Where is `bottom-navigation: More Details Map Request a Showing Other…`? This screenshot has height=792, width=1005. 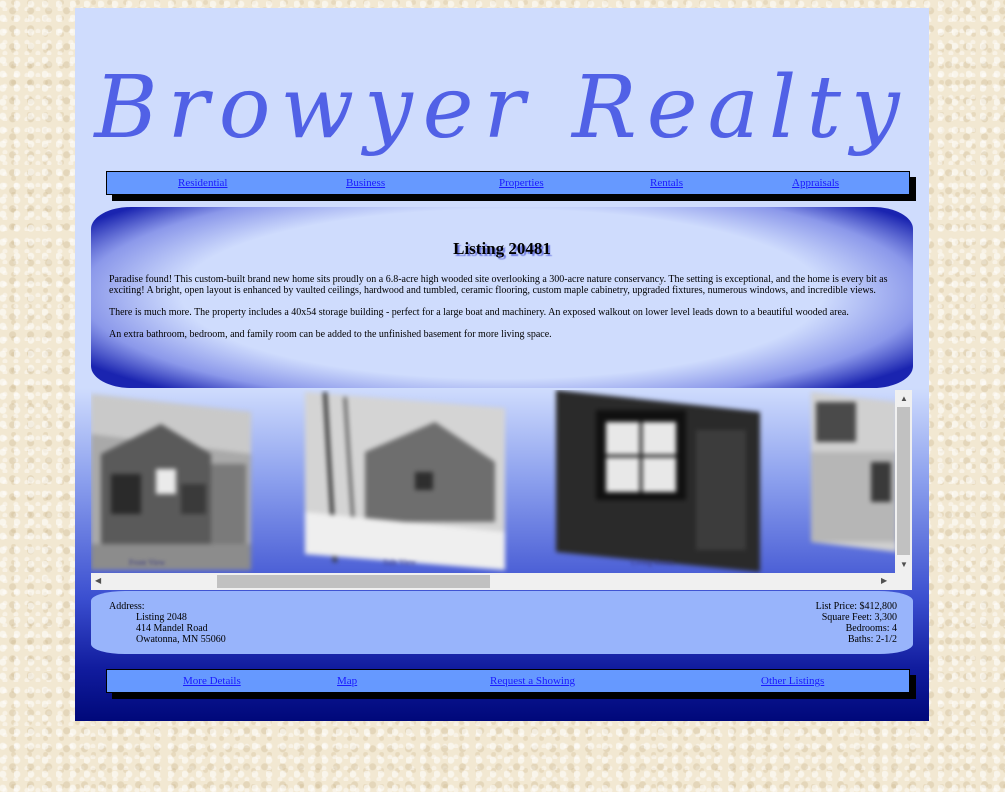
bottom-navigation: More Details Map Request a Showing Other… is located at coordinates (508, 681).